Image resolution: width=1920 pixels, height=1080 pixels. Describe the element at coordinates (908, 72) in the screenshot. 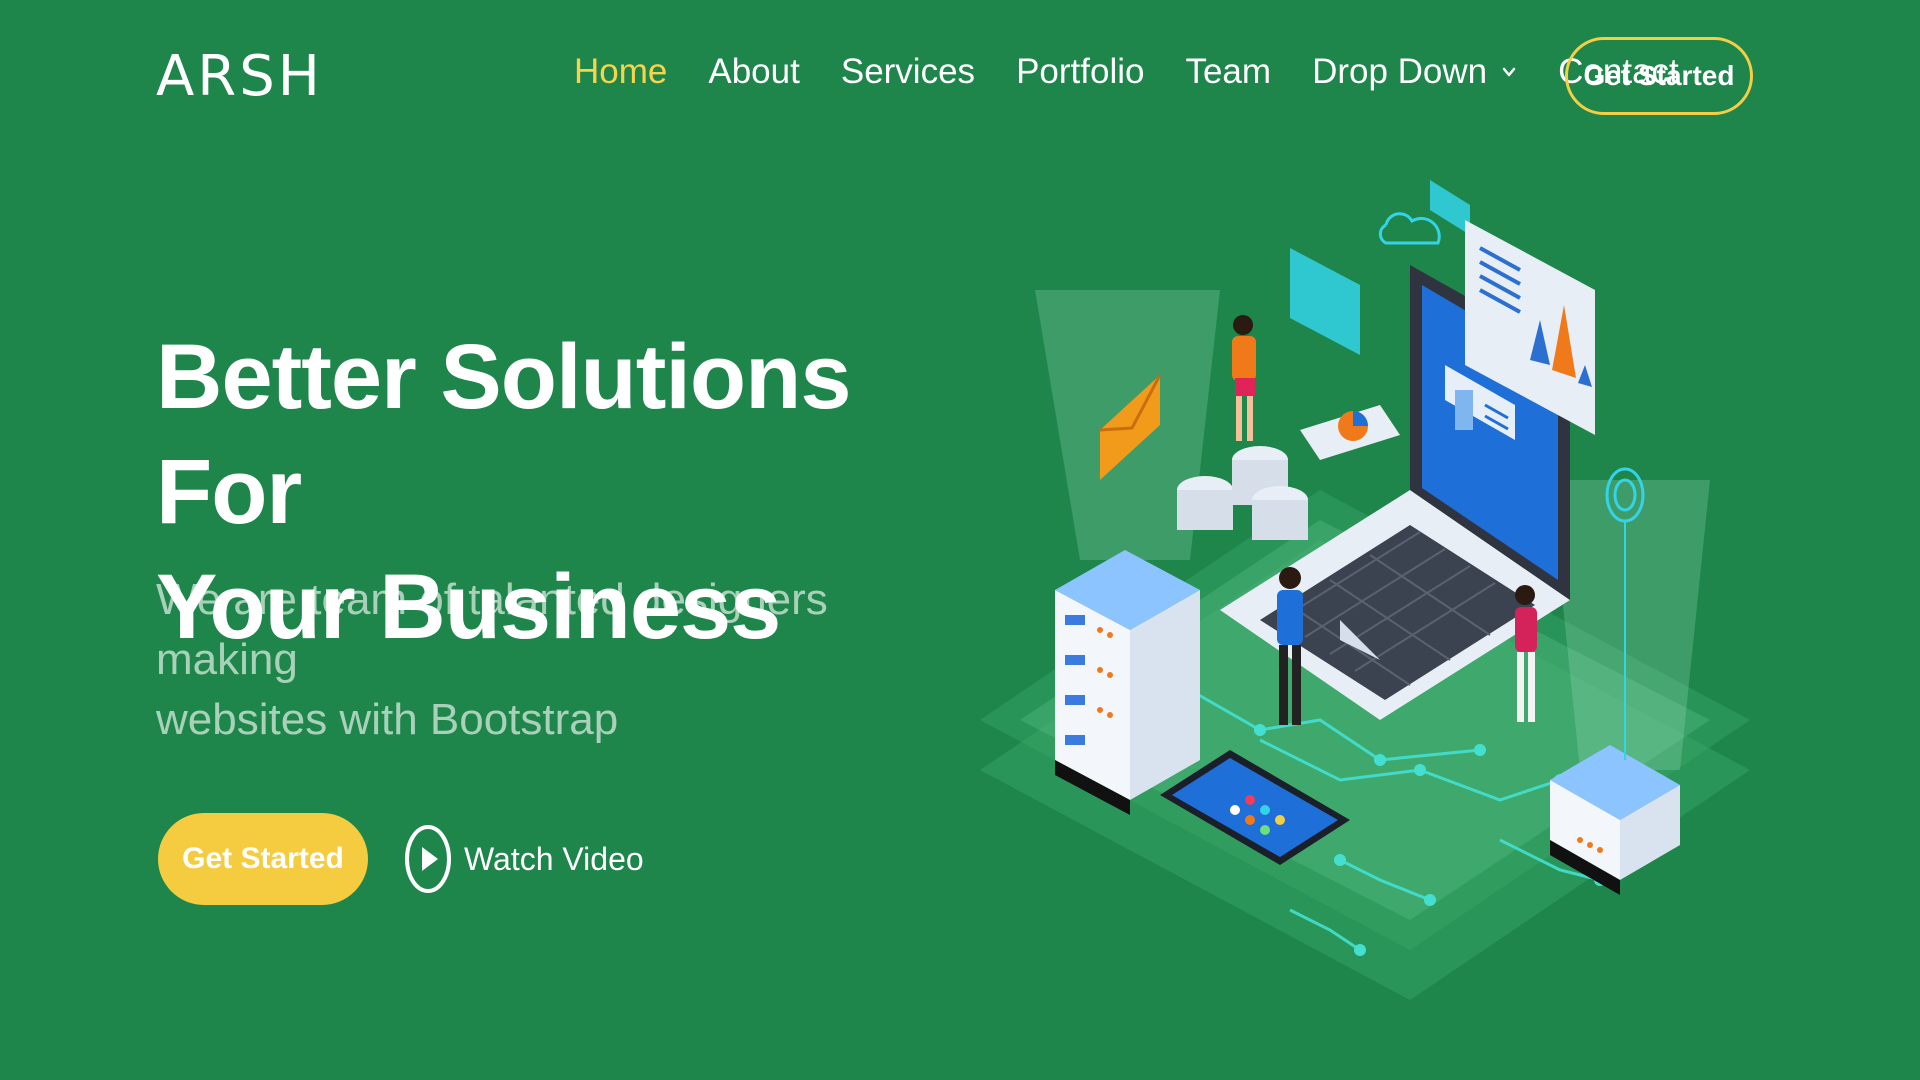

I see `nav-services: Services` at that location.